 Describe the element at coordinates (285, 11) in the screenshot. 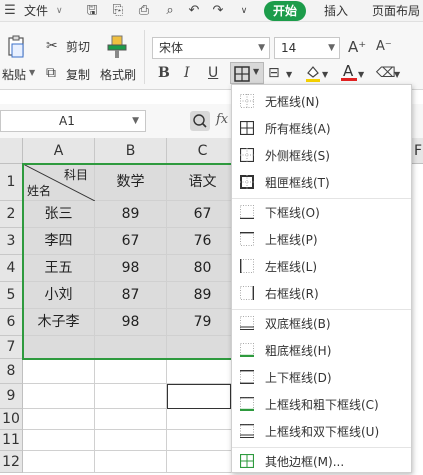

I see `tab-start: 开始` at that location.